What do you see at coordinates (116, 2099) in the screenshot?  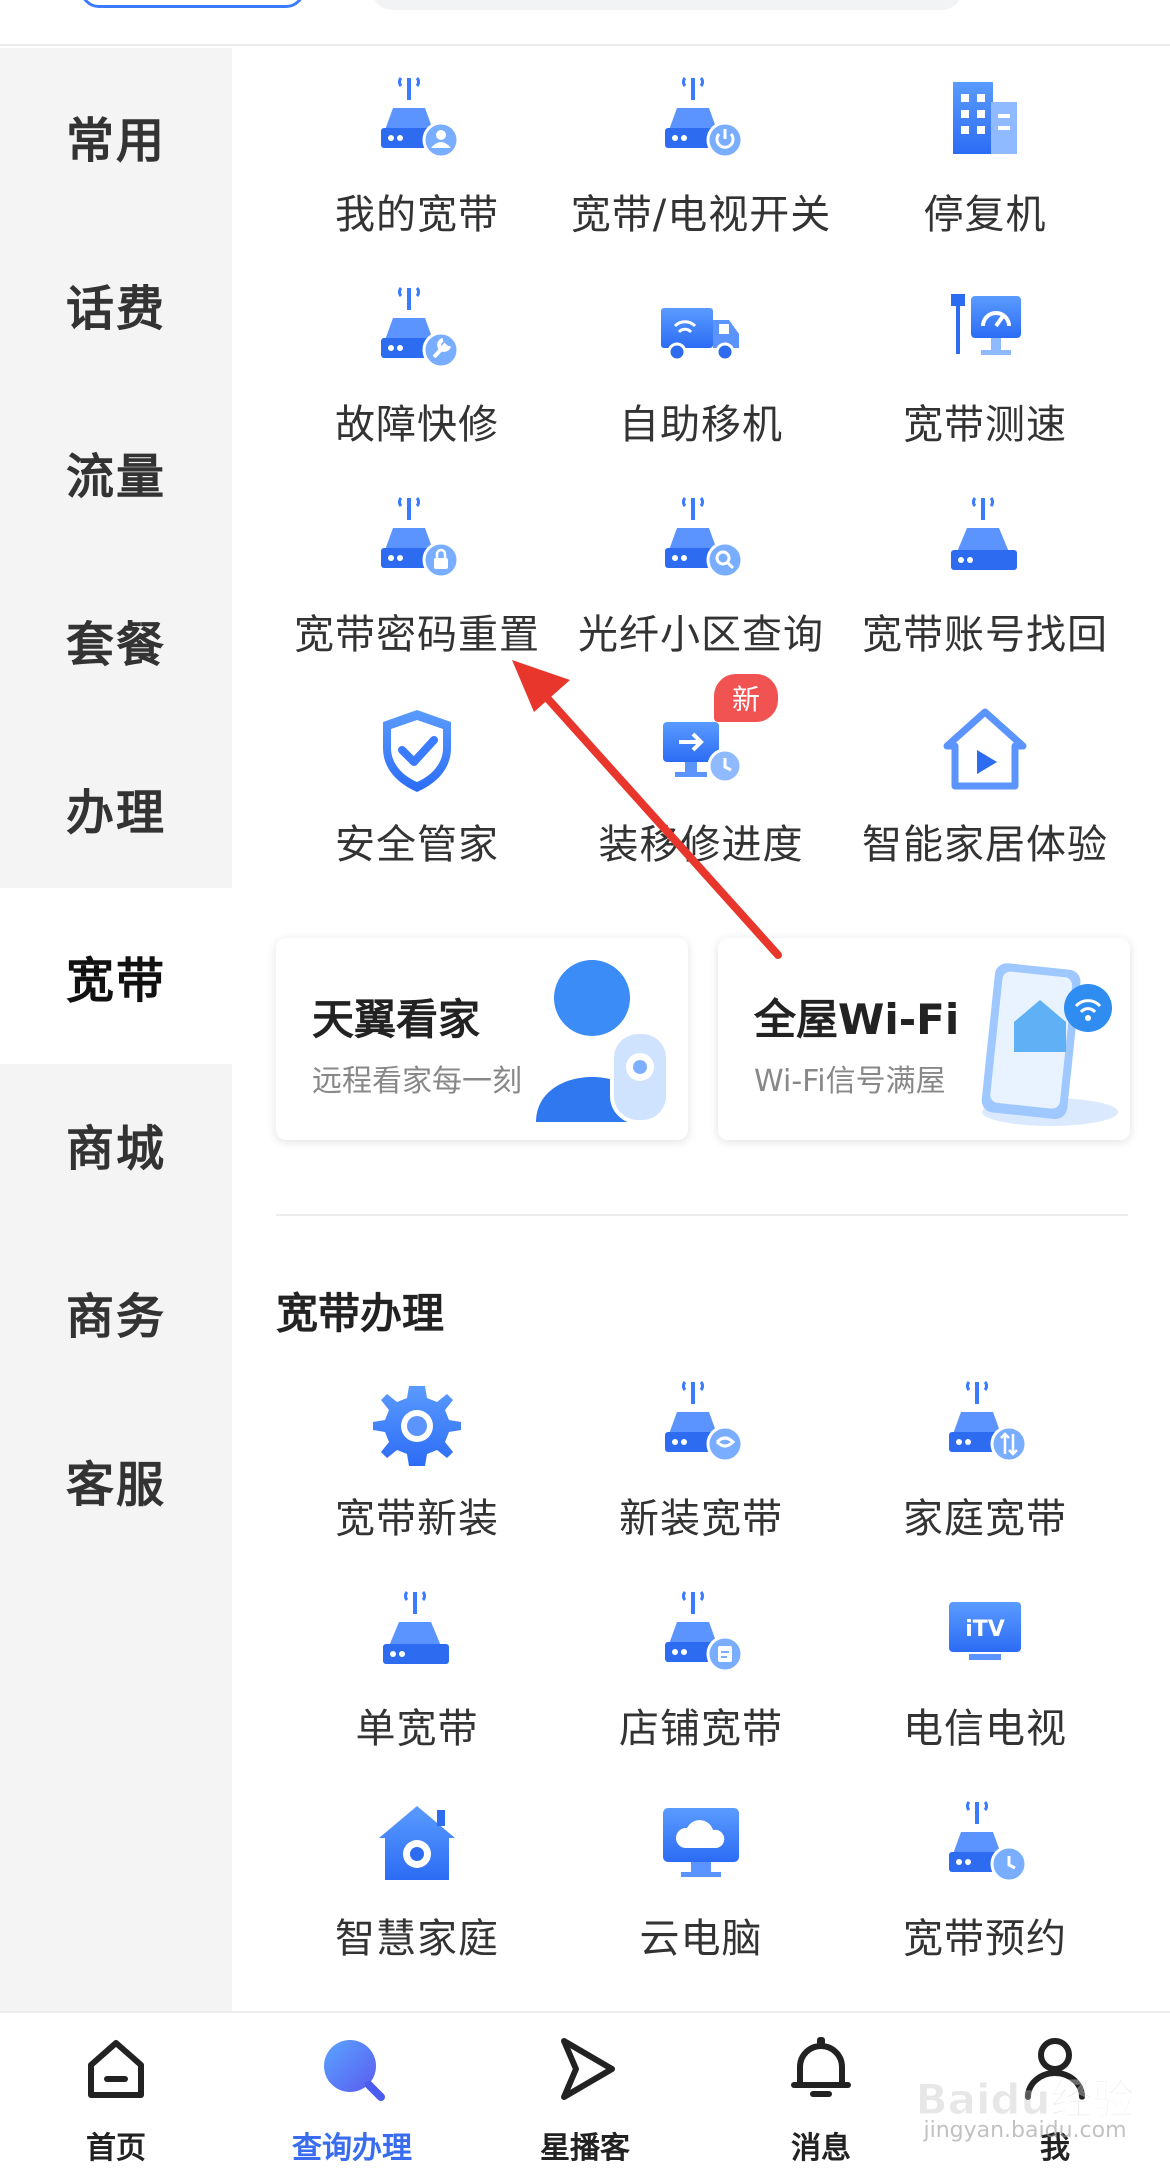 I see `tab-home: 首页` at bounding box center [116, 2099].